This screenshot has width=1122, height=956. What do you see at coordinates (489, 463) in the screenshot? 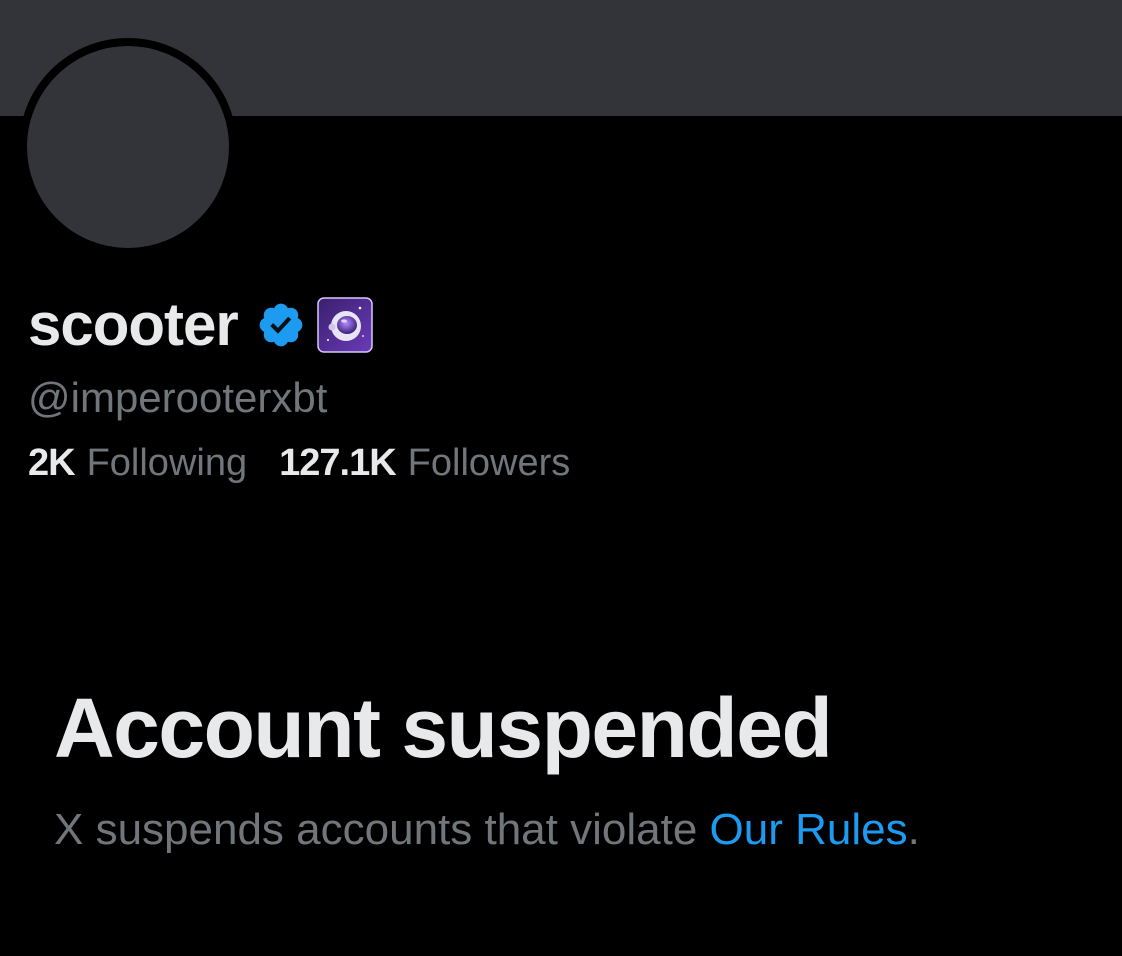
I see `followers-label: Followers` at bounding box center [489, 463].